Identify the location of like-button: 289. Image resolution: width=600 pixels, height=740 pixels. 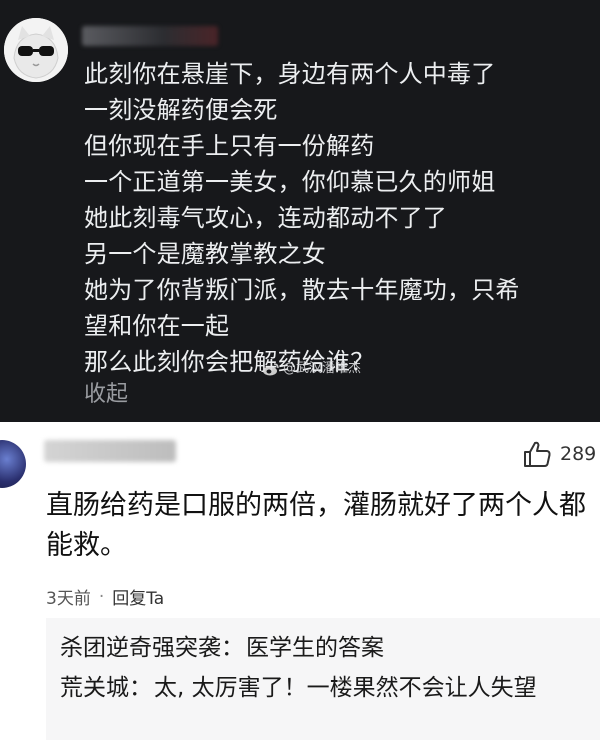
(559, 454).